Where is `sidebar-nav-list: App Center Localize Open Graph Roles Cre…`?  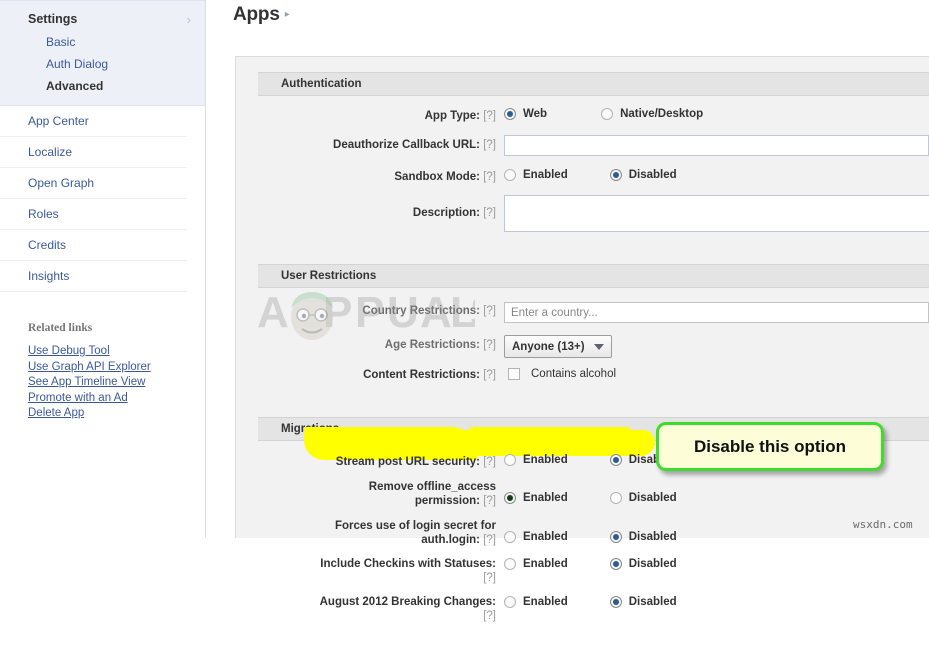 sidebar-nav-list: App Center Localize Open Graph Roles Cre… is located at coordinates (102, 199).